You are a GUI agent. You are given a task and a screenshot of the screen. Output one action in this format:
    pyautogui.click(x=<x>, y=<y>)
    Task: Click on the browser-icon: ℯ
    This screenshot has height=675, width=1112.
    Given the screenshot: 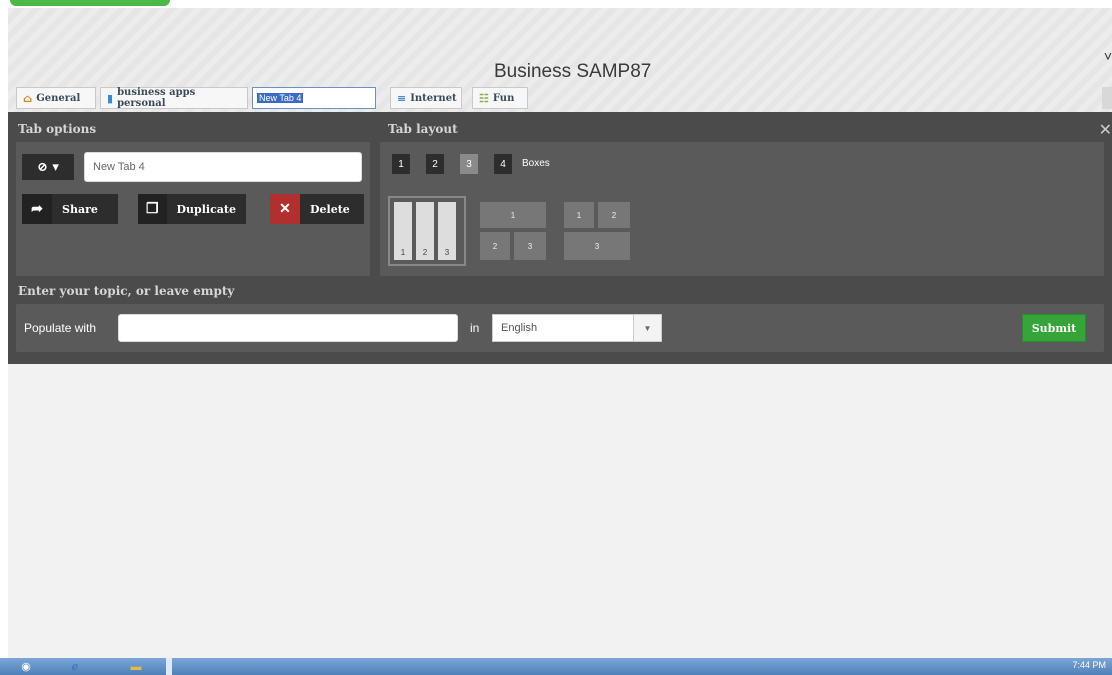 What is the action you would take?
    pyautogui.click(x=75, y=666)
    